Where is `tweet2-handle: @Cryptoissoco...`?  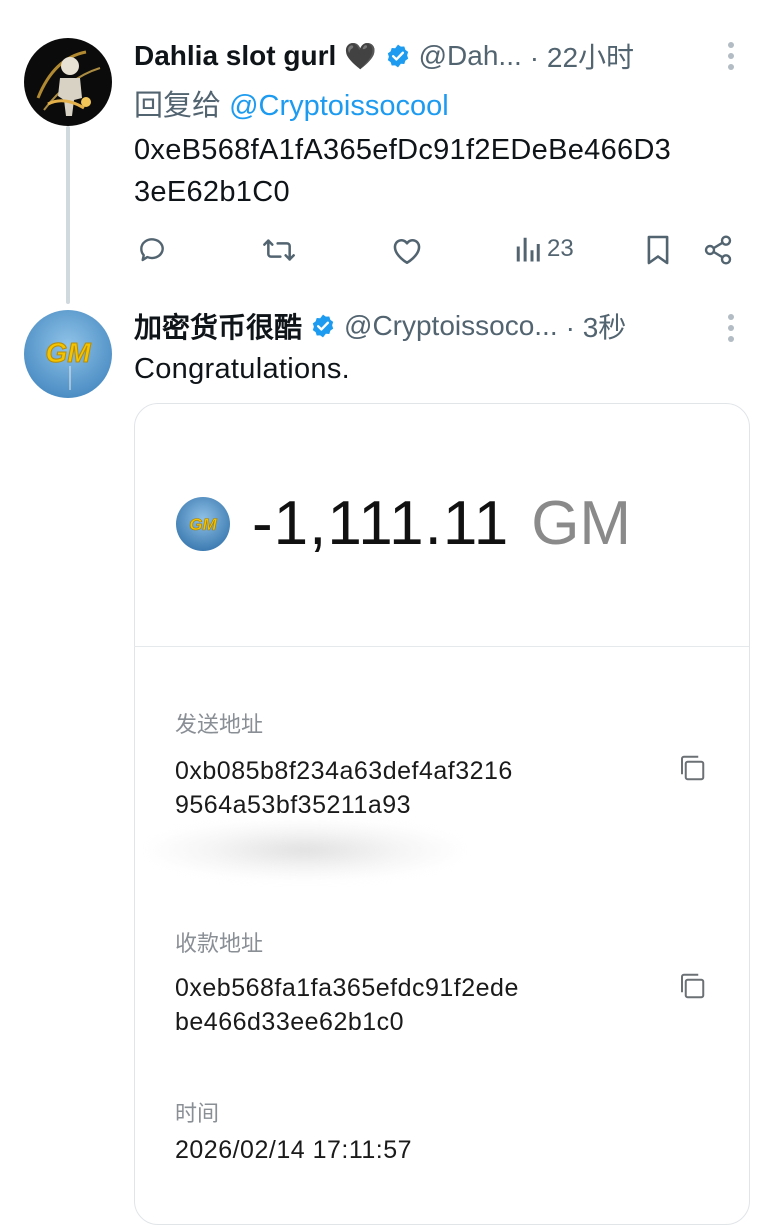 tweet2-handle: @Cryptoissoco... is located at coordinates (451, 326).